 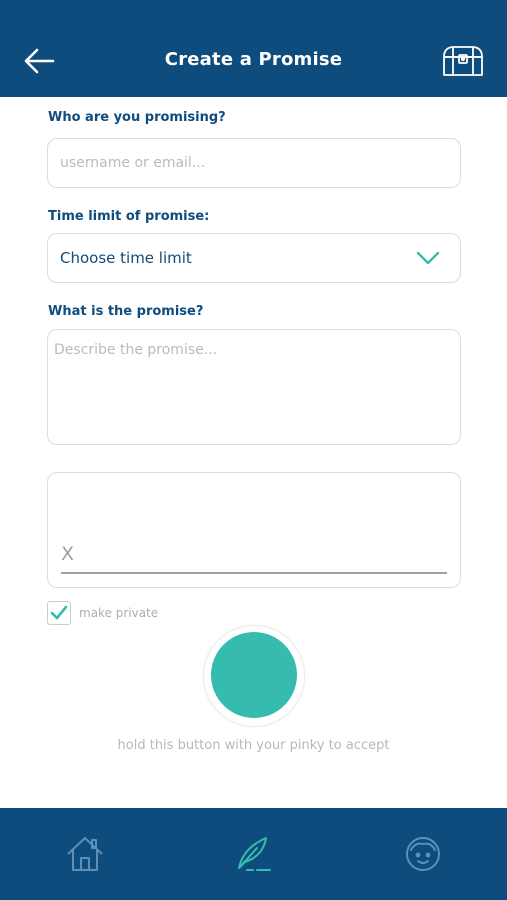 I want to click on signature-line, so click(x=254, y=573).